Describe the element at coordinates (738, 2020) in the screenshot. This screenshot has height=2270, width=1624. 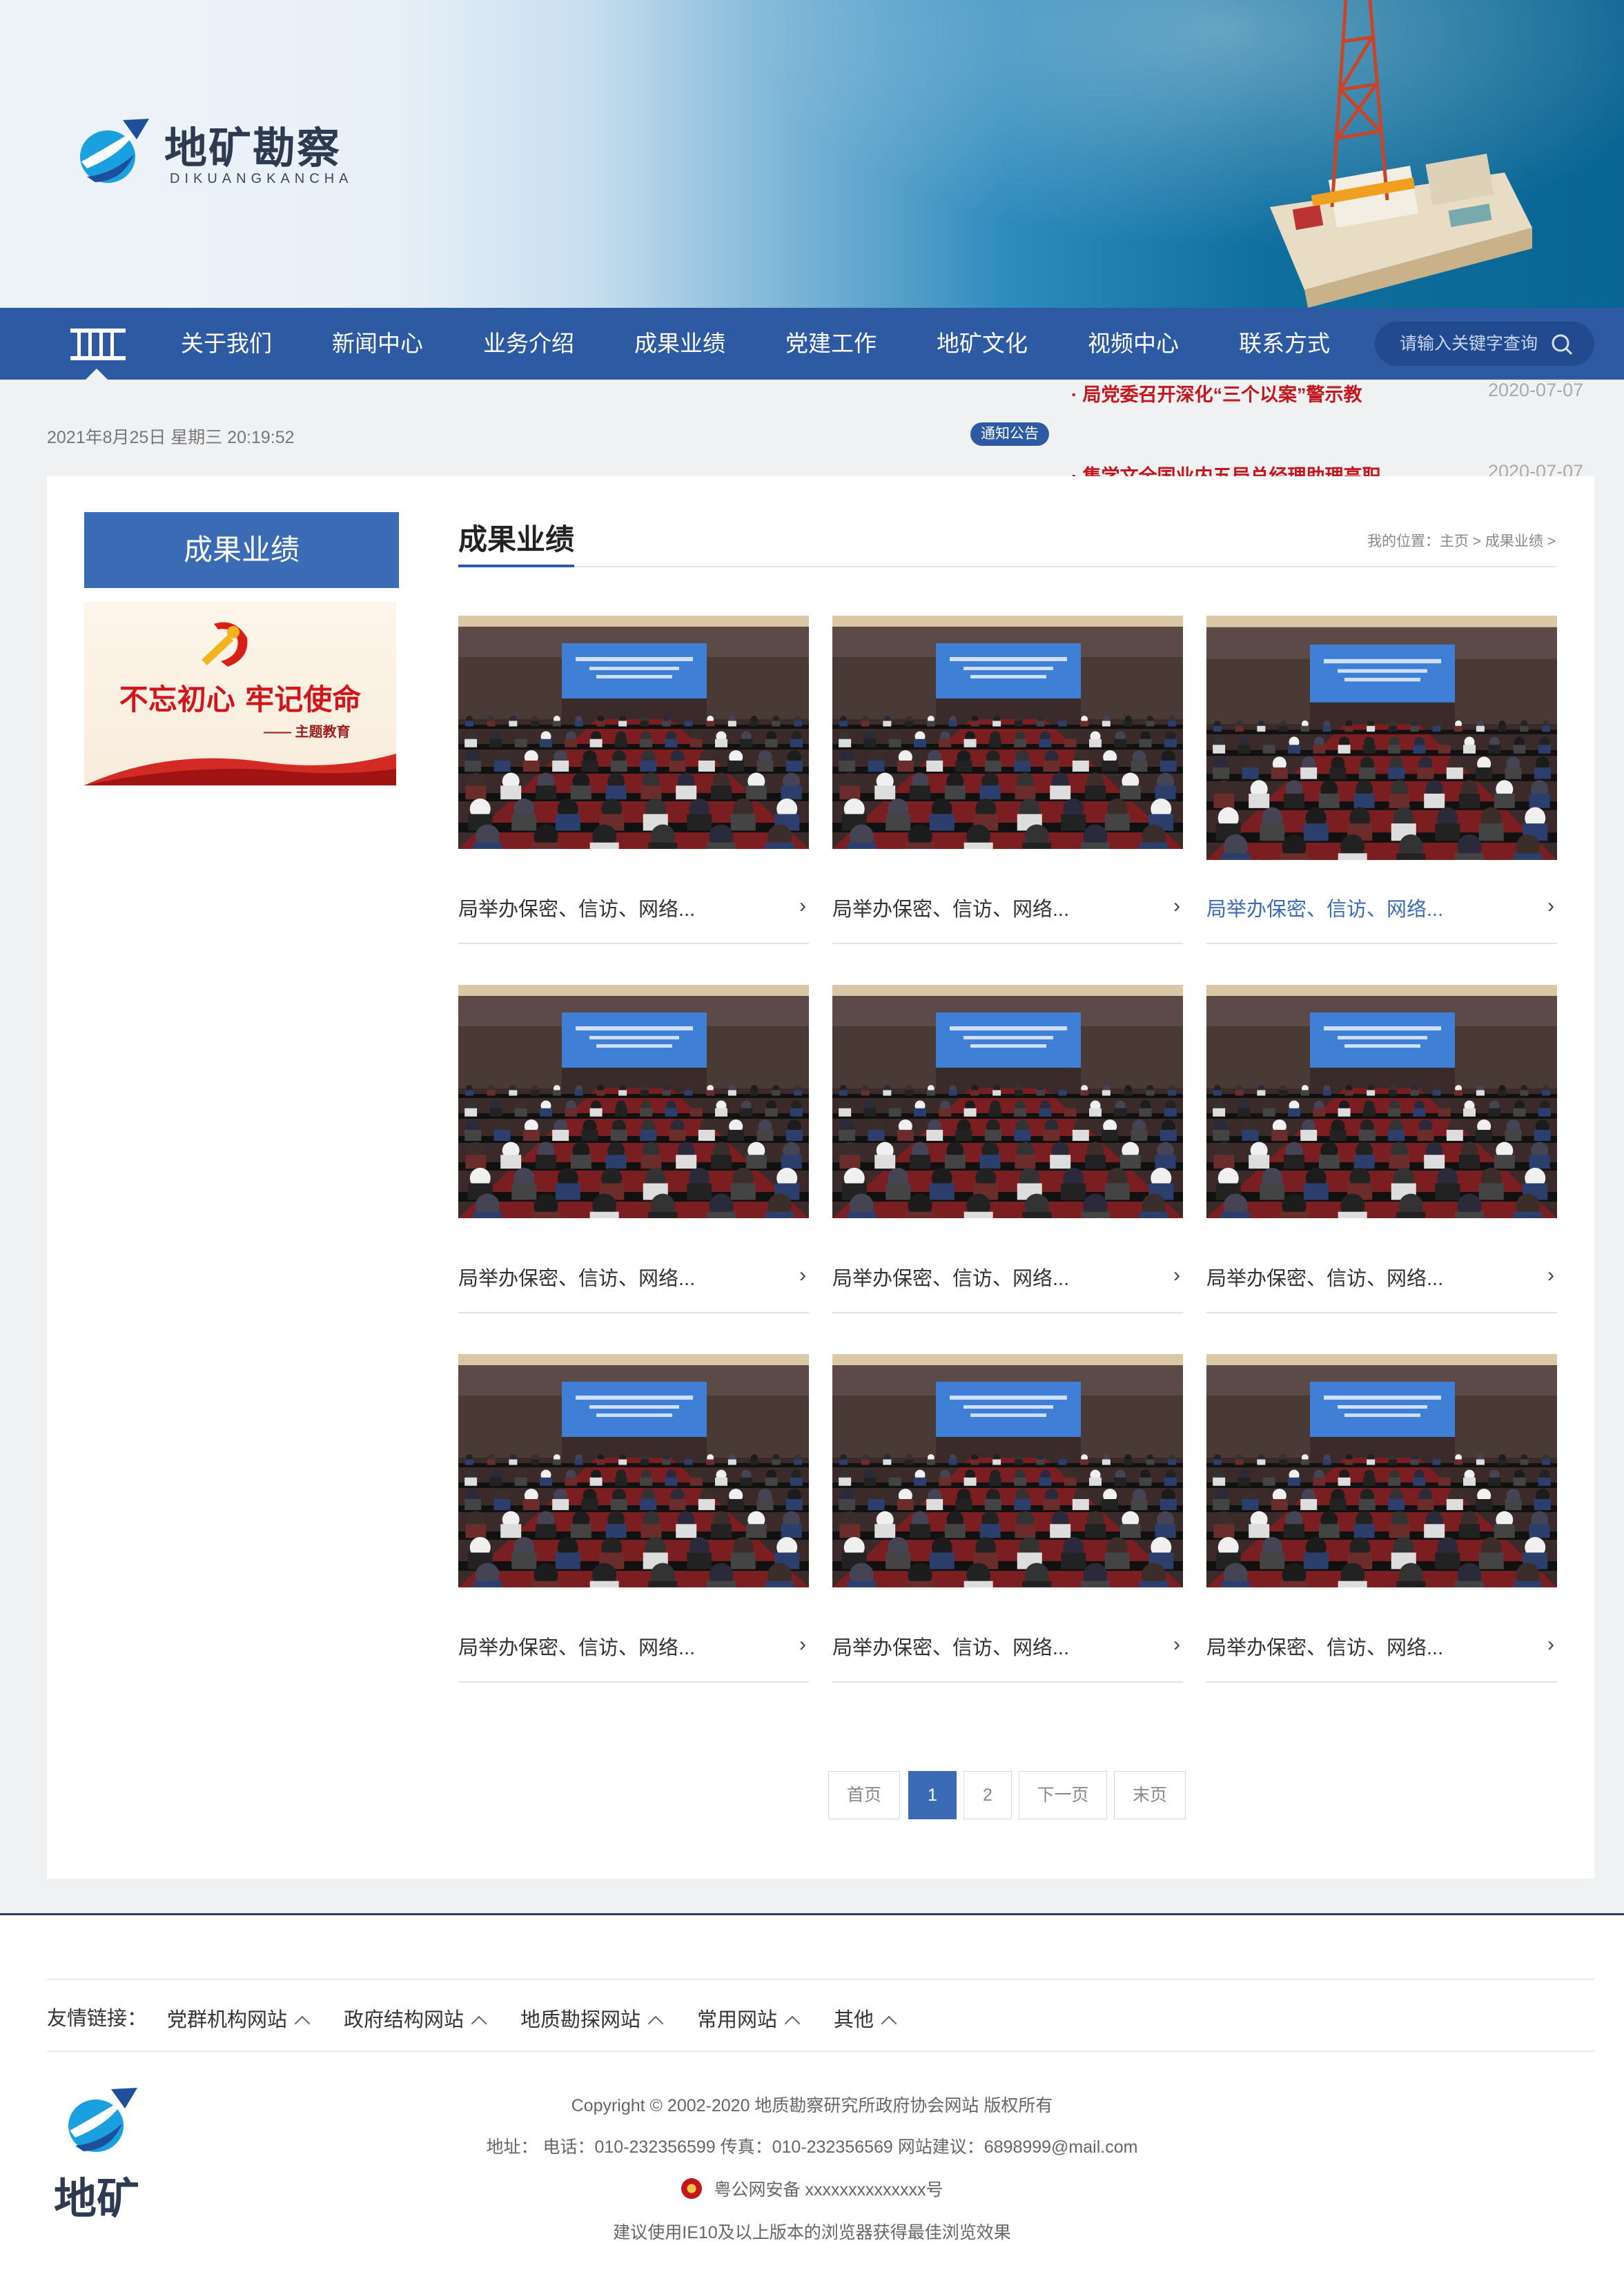
I see `link-label: 常用网站` at that location.